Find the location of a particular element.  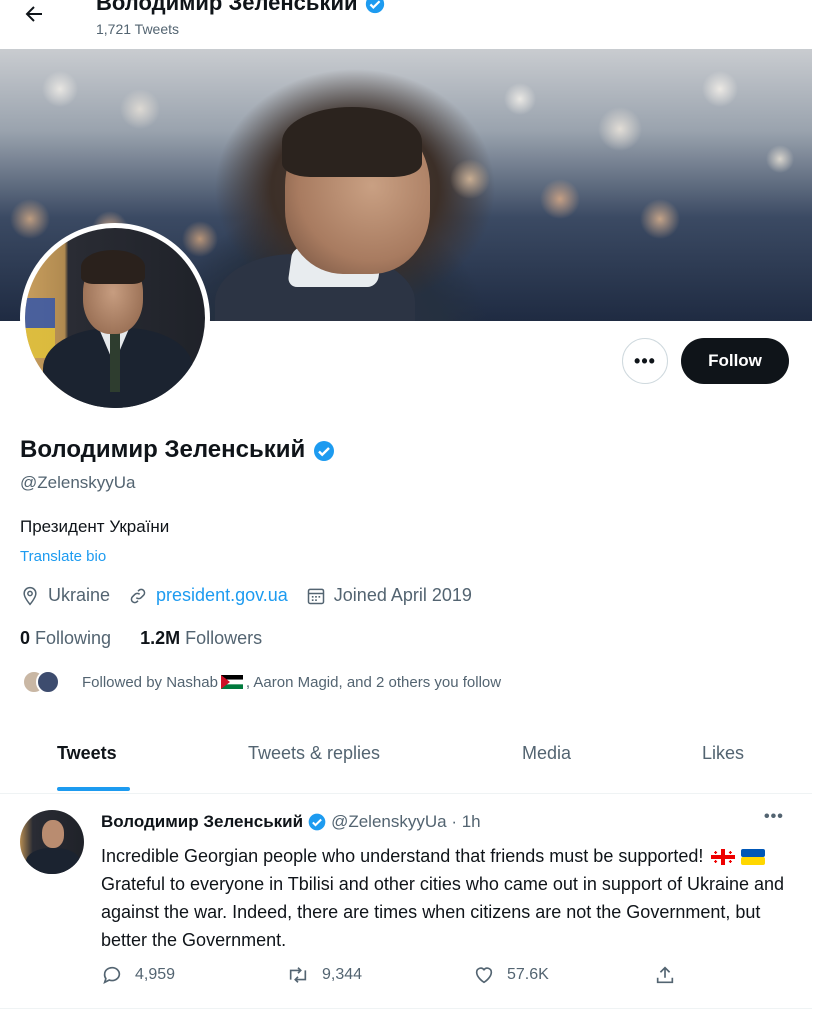

tab-media: Media is located at coordinates (546, 753).